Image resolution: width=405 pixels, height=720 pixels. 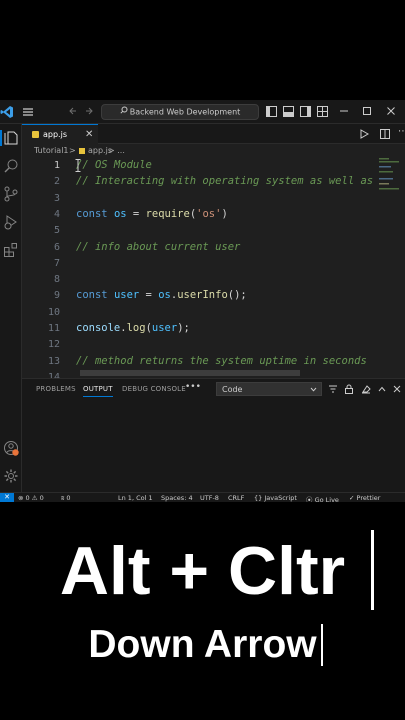 What do you see at coordinates (66, 498) in the screenshot?
I see `ports-count: ʬ 0` at bounding box center [66, 498].